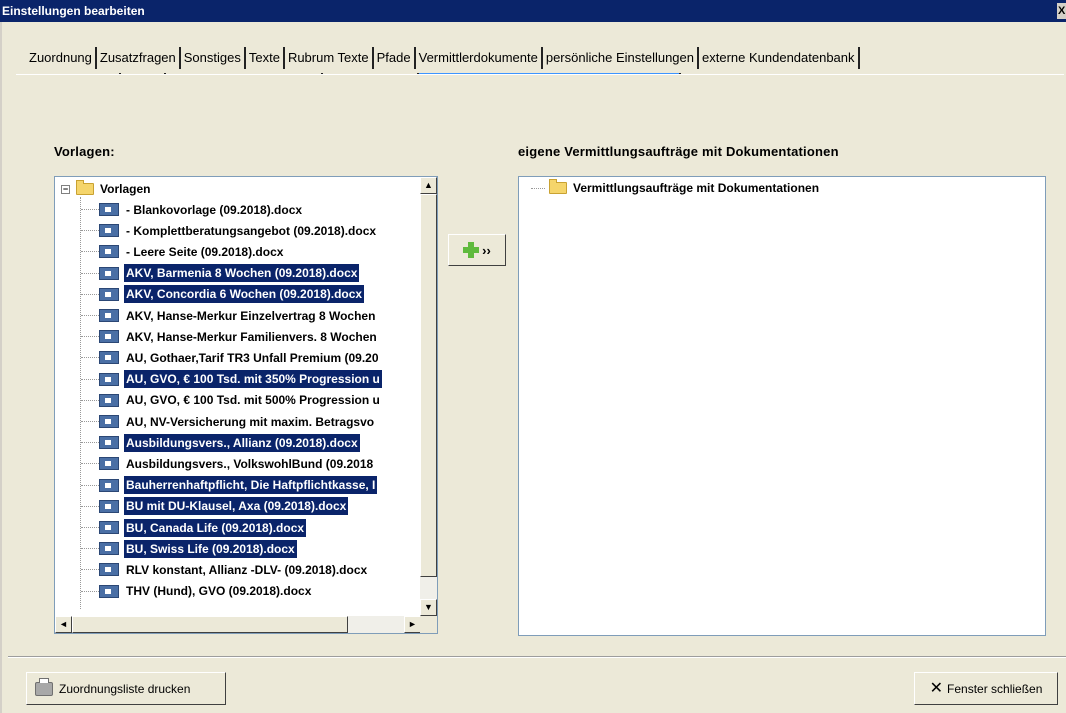 This screenshot has height=713, width=1066. What do you see at coordinates (215, 527) in the screenshot?
I see `tree-item-label: BU, Canada Life (09.2018).docx` at bounding box center [215, 527].